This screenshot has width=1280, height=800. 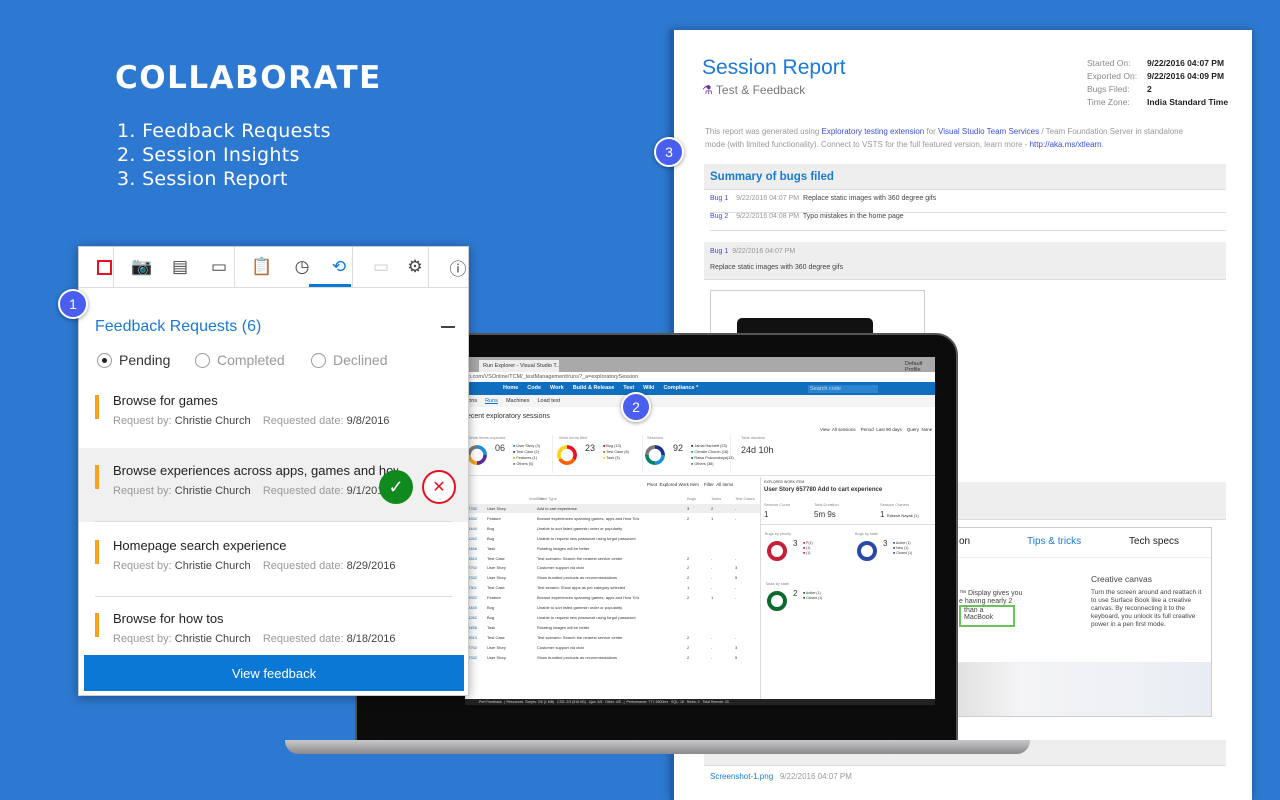 What do you see at coordinates (458, 267) in the screenshot?
I see `info-icon: ⓘ` at bounding box center [458, 267].